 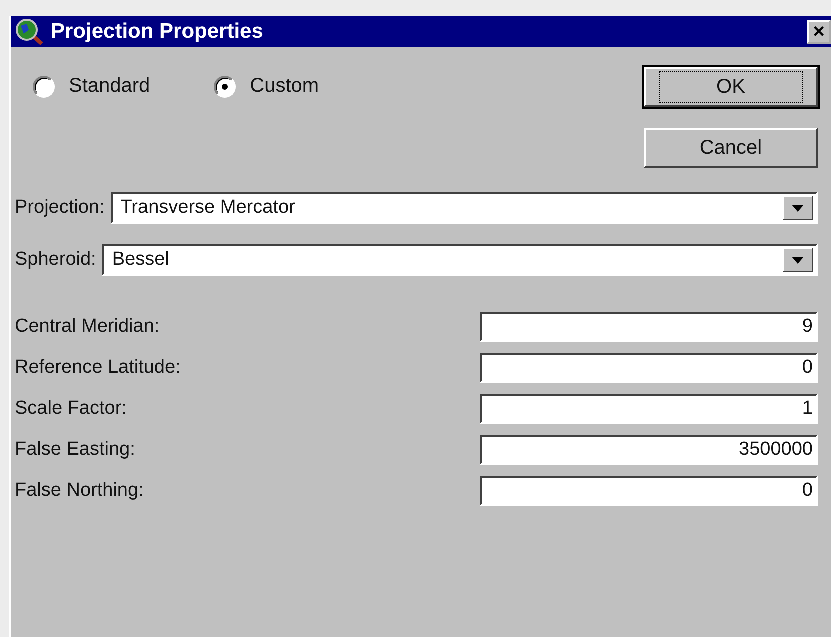 What do you see at coordinates (464, 208) in the screenshot?
I see `dropdown-field: Transverse Mercator` at bounding box center [464, 208].